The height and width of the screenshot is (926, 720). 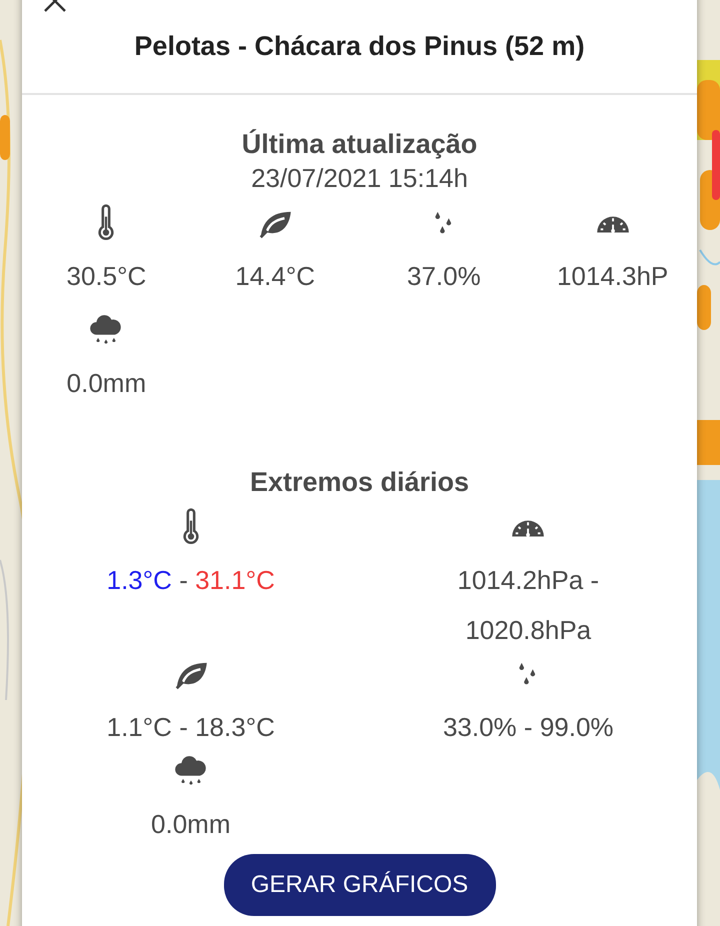 I want to click on section-heading: Extremos diários, so click(x=360, y=483).